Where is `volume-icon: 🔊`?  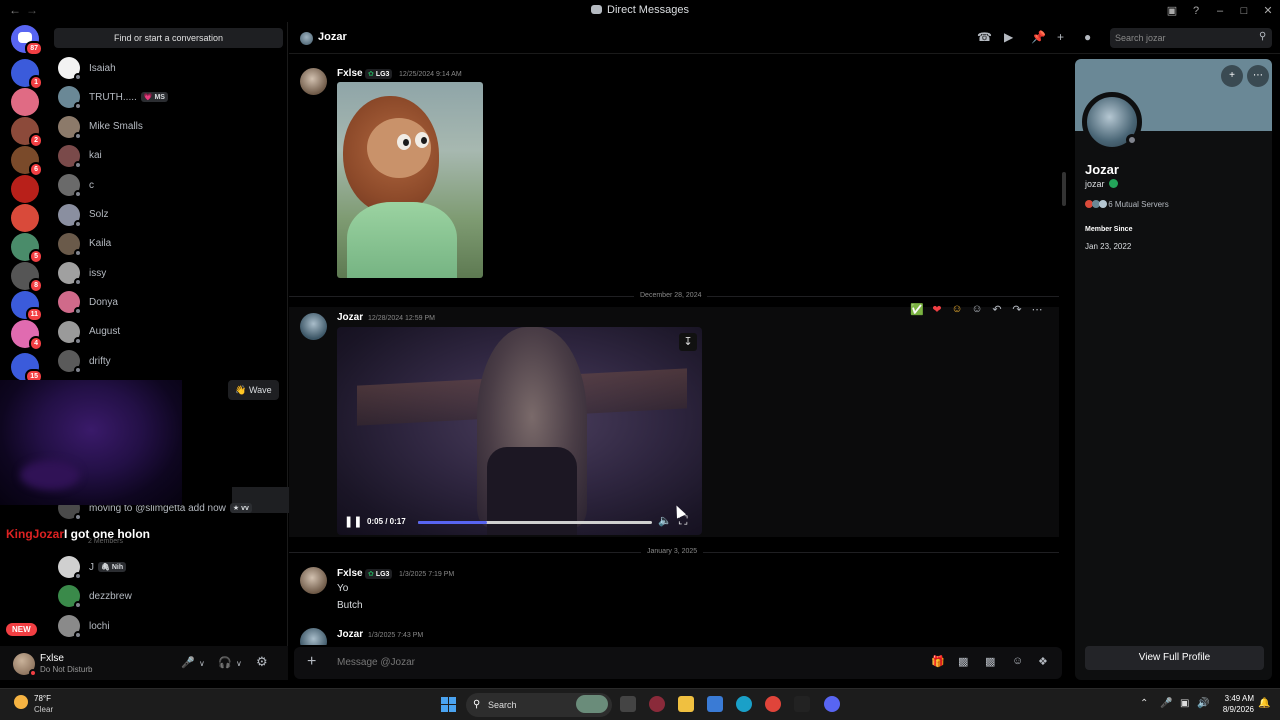
volume-icon: 🔊 is located at coordinates (1203, 703).